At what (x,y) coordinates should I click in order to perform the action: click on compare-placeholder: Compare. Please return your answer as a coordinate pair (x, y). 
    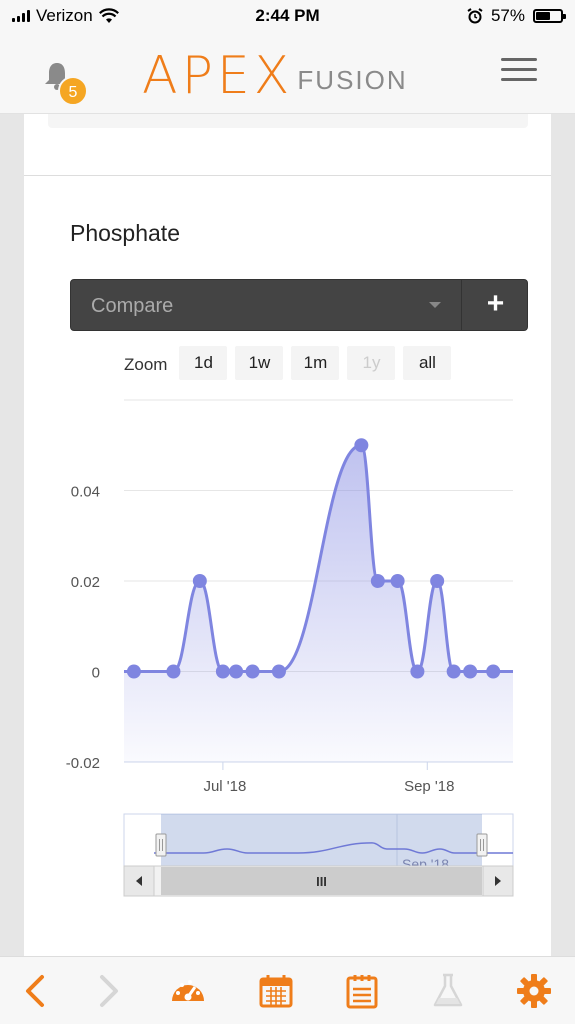
    Looking at the image, I should click on (132, 306).